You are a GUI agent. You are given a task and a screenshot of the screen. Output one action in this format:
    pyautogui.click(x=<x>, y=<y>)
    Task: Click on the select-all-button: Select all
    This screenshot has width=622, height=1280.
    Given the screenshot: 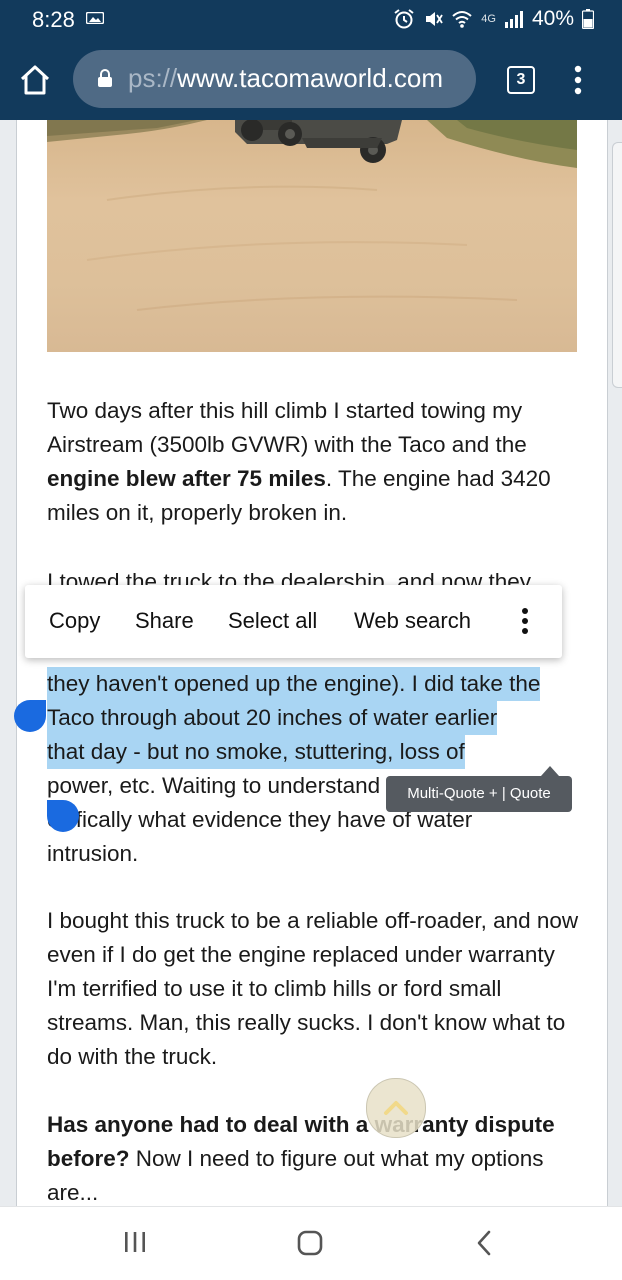 What is the action you would take?
    pyautogui.click(x=272, y=621)
    